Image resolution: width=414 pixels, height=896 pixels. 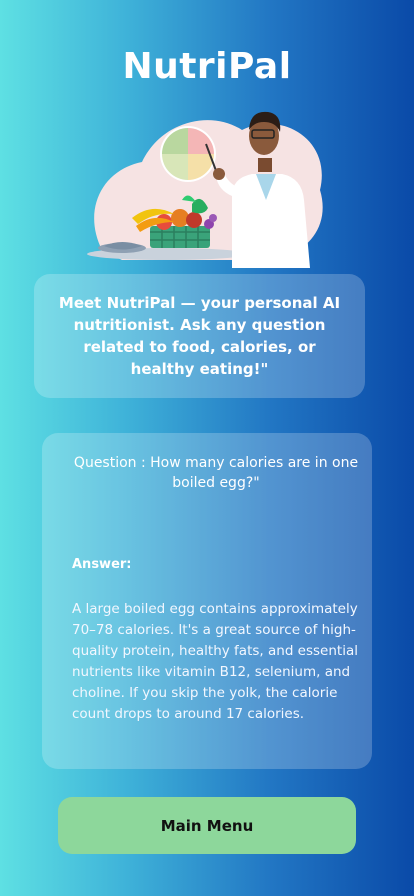 What do you see at coordinates (102, 564) in the screenshot?
I see `answer-label: Answer:` at bounding box center [102, 564].